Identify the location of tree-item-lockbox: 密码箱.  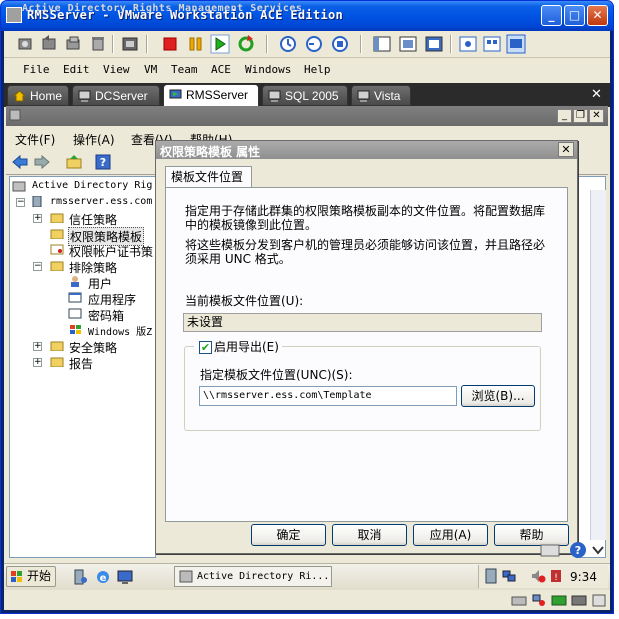
(106, 315).